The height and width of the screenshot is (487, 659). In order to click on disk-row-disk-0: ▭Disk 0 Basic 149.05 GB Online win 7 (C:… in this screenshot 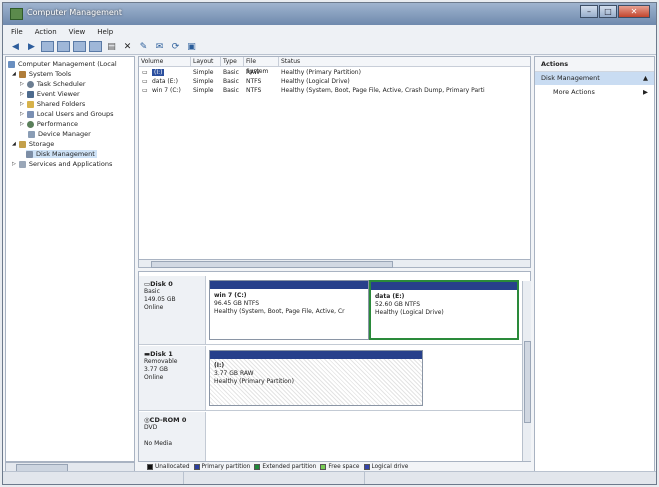, I will do `click(330, 310)`.